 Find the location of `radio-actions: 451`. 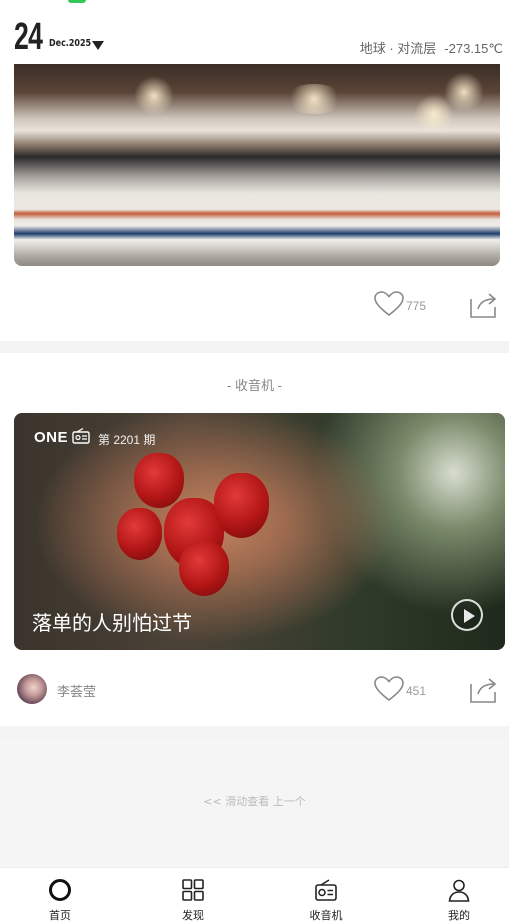

radio-actions: 451 is located at coordinates (254, 691).